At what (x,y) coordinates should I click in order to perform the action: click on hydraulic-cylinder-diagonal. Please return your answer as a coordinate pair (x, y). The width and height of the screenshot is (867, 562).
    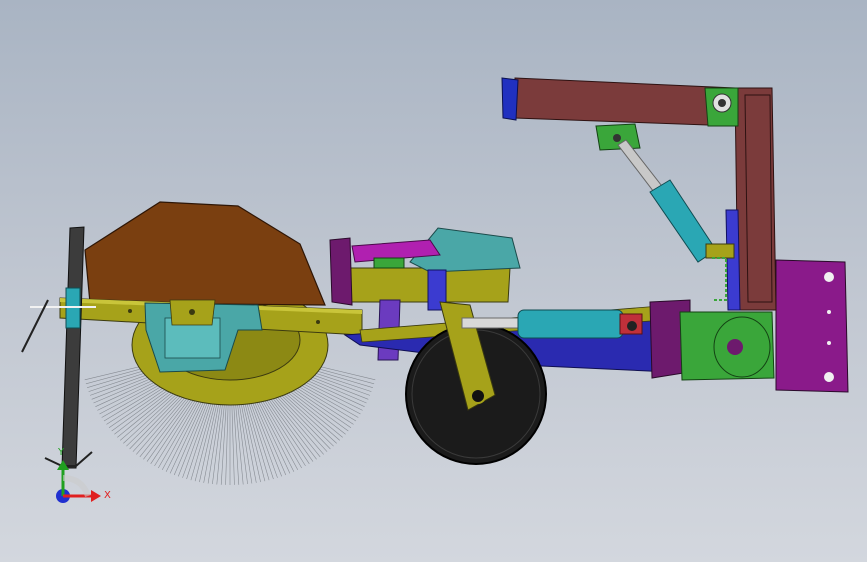
    Looking at the image, I should click on (676, 220).